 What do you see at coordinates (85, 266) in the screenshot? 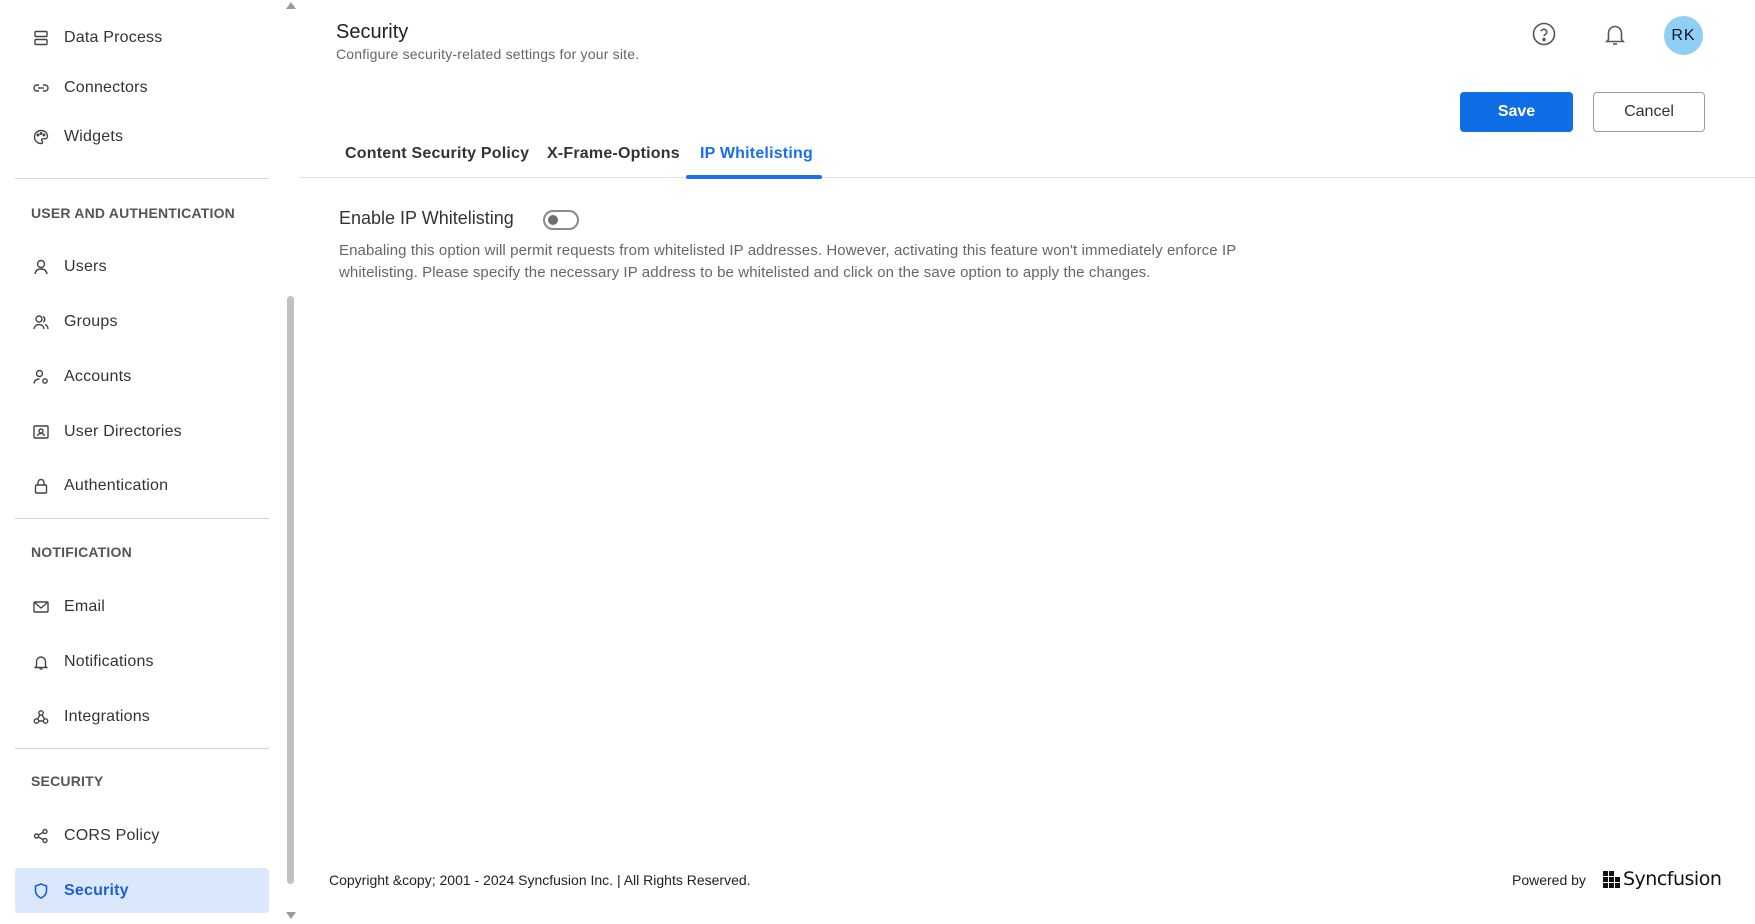
I see `sidebar-item-label: Users` at bounding box center [85, 266].